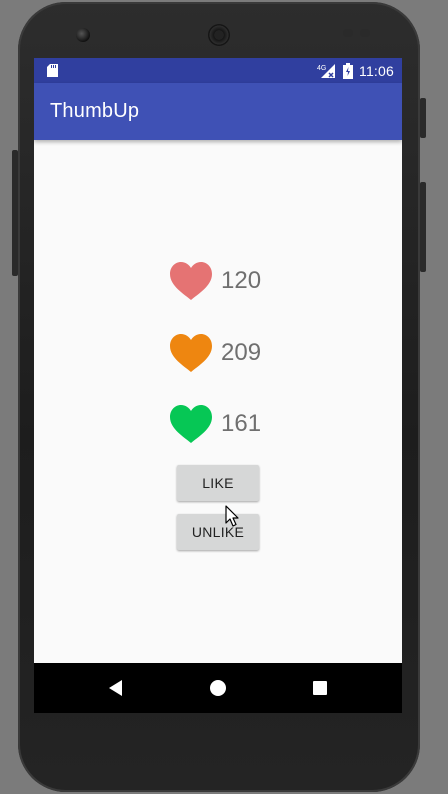 This screenshot has width=448, height=794. What do you see at coordinates (348, 33) in the screenshot?
I see `proximity-sensor` at bounding box center [348, 33].